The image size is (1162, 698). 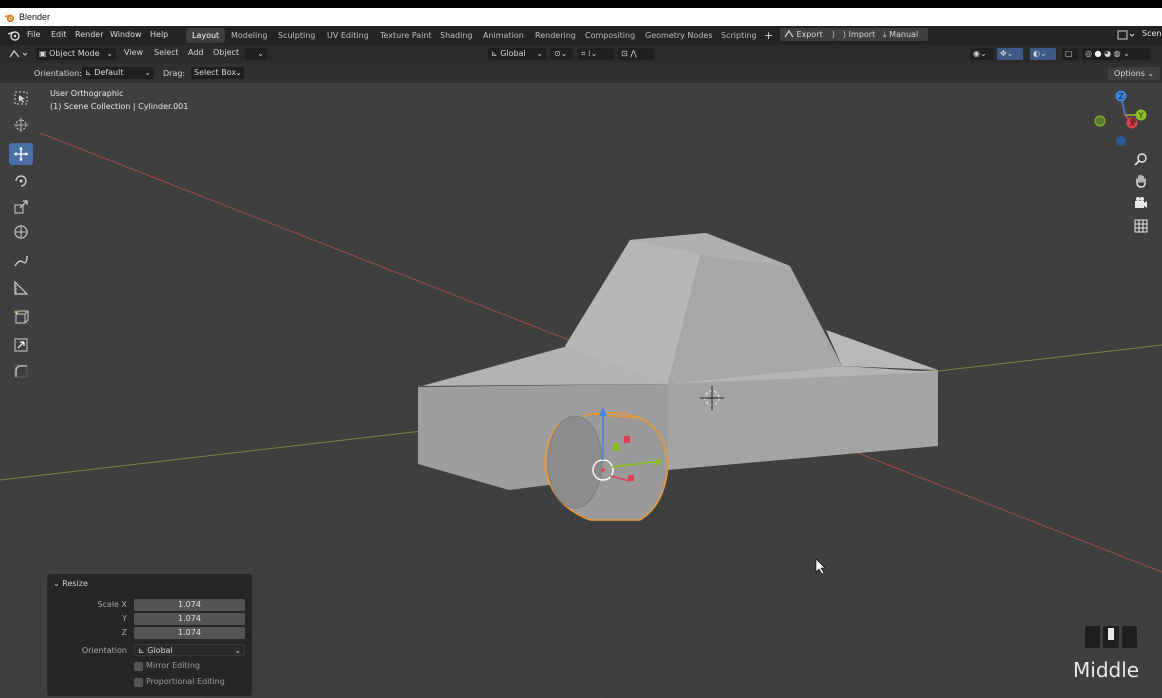 I want to click on resize-panel-header: ⌄ Resize, so click(x=70, y=583).